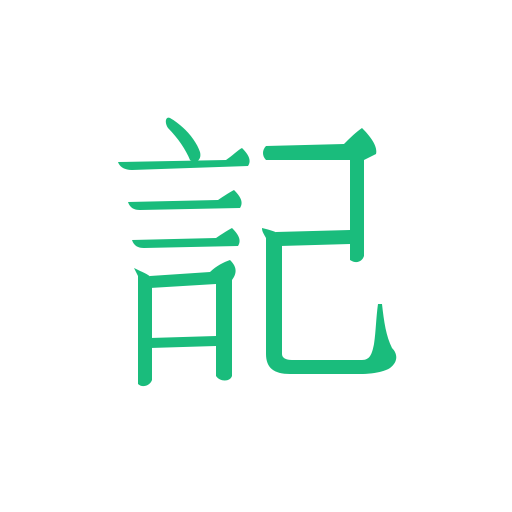  I want to click on radical-box-top-right, so click(193, 320).